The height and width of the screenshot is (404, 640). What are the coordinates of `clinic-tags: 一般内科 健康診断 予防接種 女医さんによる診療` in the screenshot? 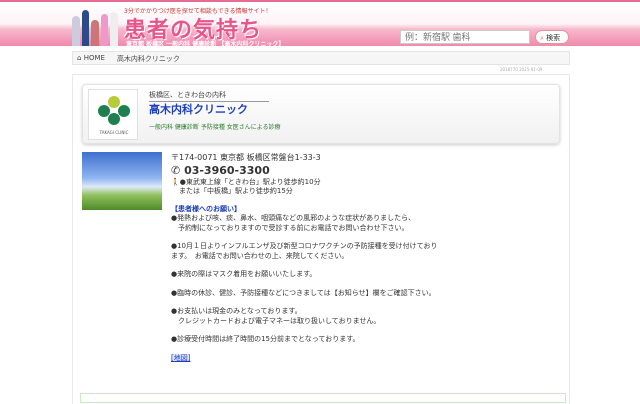 It's located at (215, 127).